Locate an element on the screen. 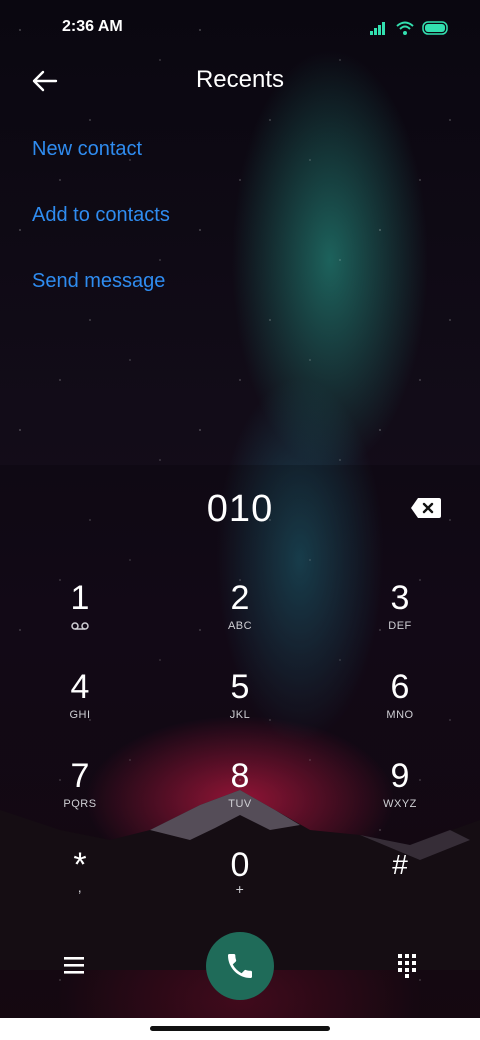 This screenshot has width=480, height=1040. key-4: 4 GHI is located at coordinates (80, 707).